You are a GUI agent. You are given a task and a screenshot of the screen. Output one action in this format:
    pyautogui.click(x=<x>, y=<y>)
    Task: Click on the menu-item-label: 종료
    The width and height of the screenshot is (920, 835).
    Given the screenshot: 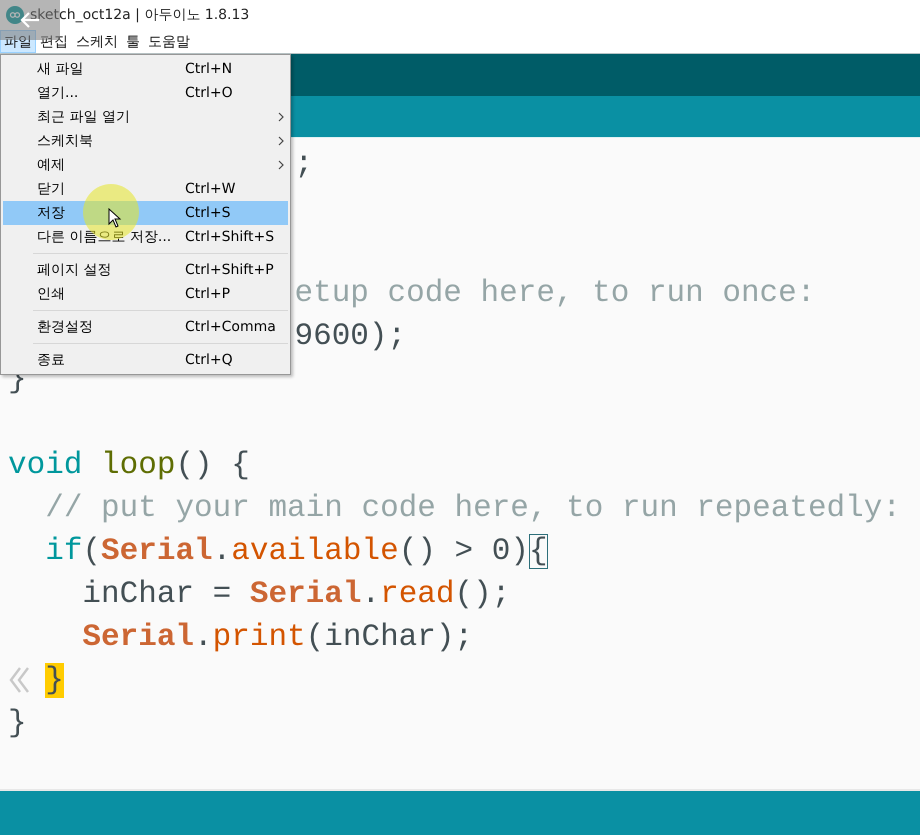 What is the action you would take?
    pyautogui.click(x=51, y=360)
    